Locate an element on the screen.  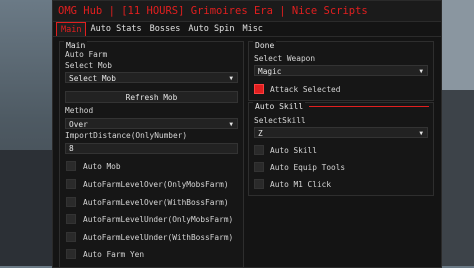
autofarm-under-onlymobs-label: AutoFarmLevelUnder(OnlyMobsFarm) is located at coordinates (158, 219).